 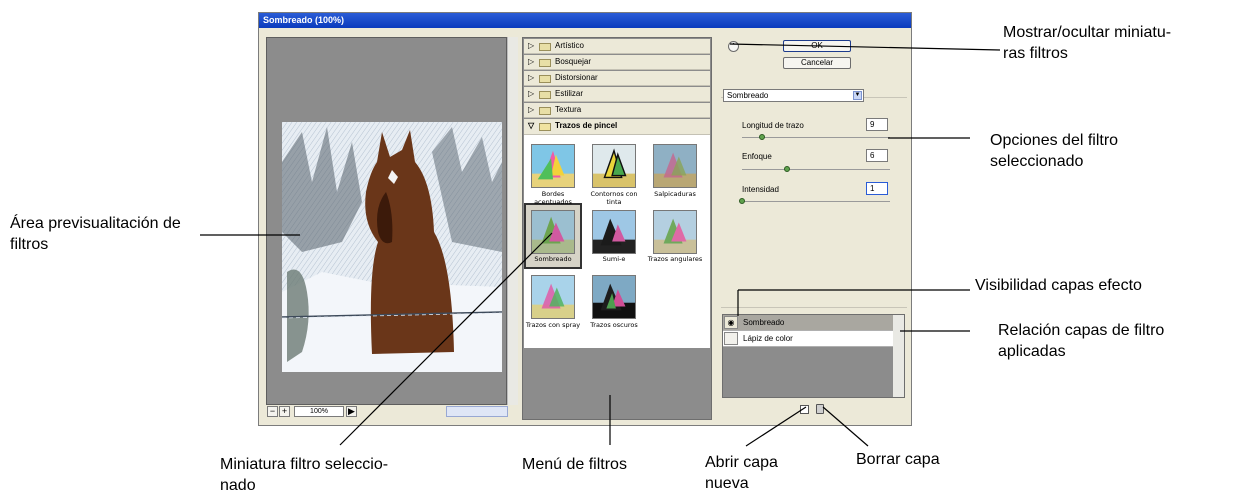 I want to click on annotation-line: Opciones del filtro, so click(x=1054, y=140).